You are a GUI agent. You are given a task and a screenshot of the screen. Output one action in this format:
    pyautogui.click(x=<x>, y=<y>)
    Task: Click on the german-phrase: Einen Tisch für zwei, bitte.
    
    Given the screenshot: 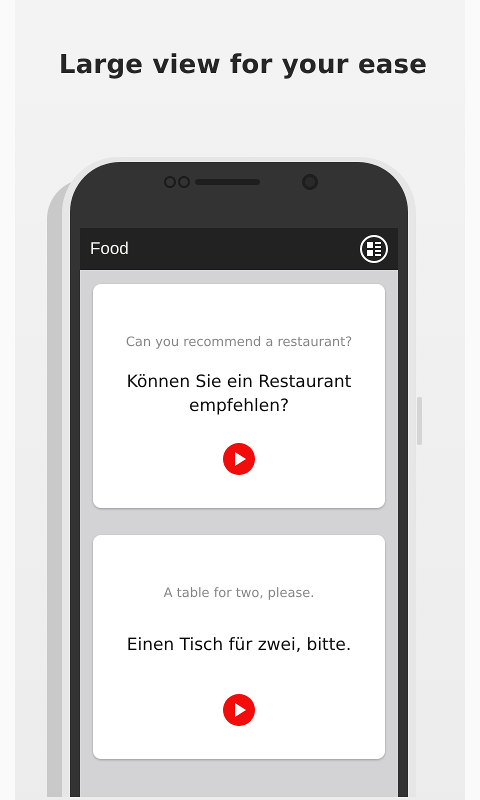 What is the action you would take?
    pyautogui.click(x=239, y=645)
    